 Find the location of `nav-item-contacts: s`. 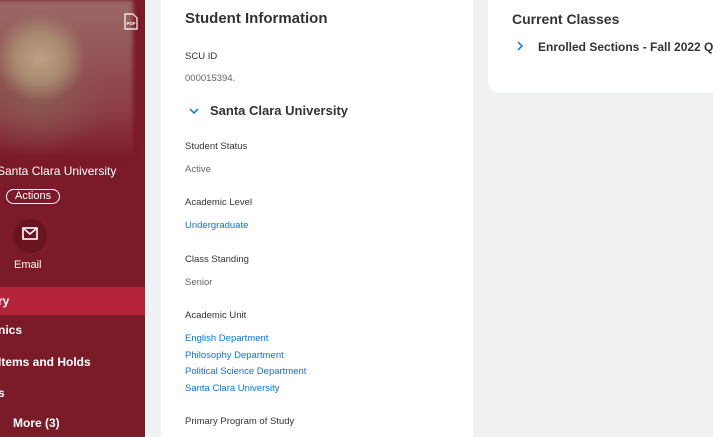

nav-item-contacts: s is located at coordinates (72, 393).